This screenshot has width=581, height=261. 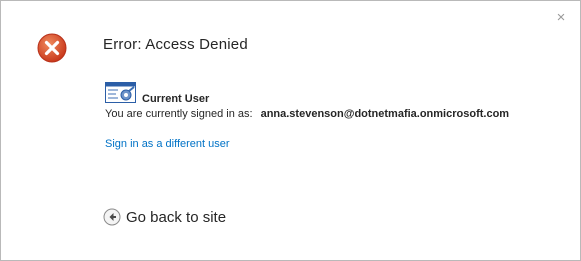 What do you see at coordinates (176, 99) in the screenshot?
I see `current-user-heading: Current User` at bounding box center [176, 99].